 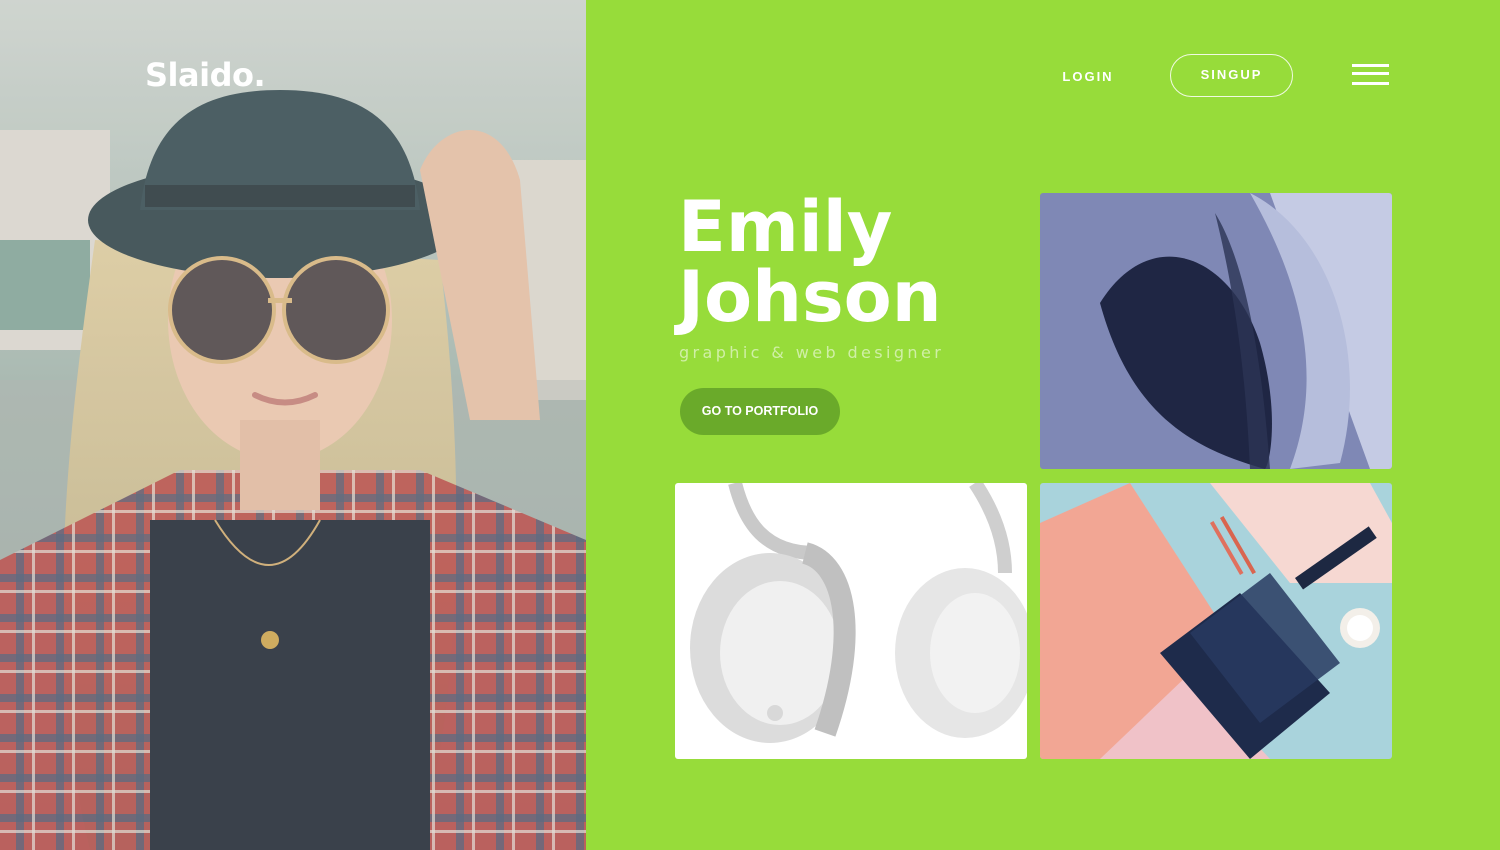 I want to click on hero-subtitle: graphic & web designer, so click(x=812, y=352).